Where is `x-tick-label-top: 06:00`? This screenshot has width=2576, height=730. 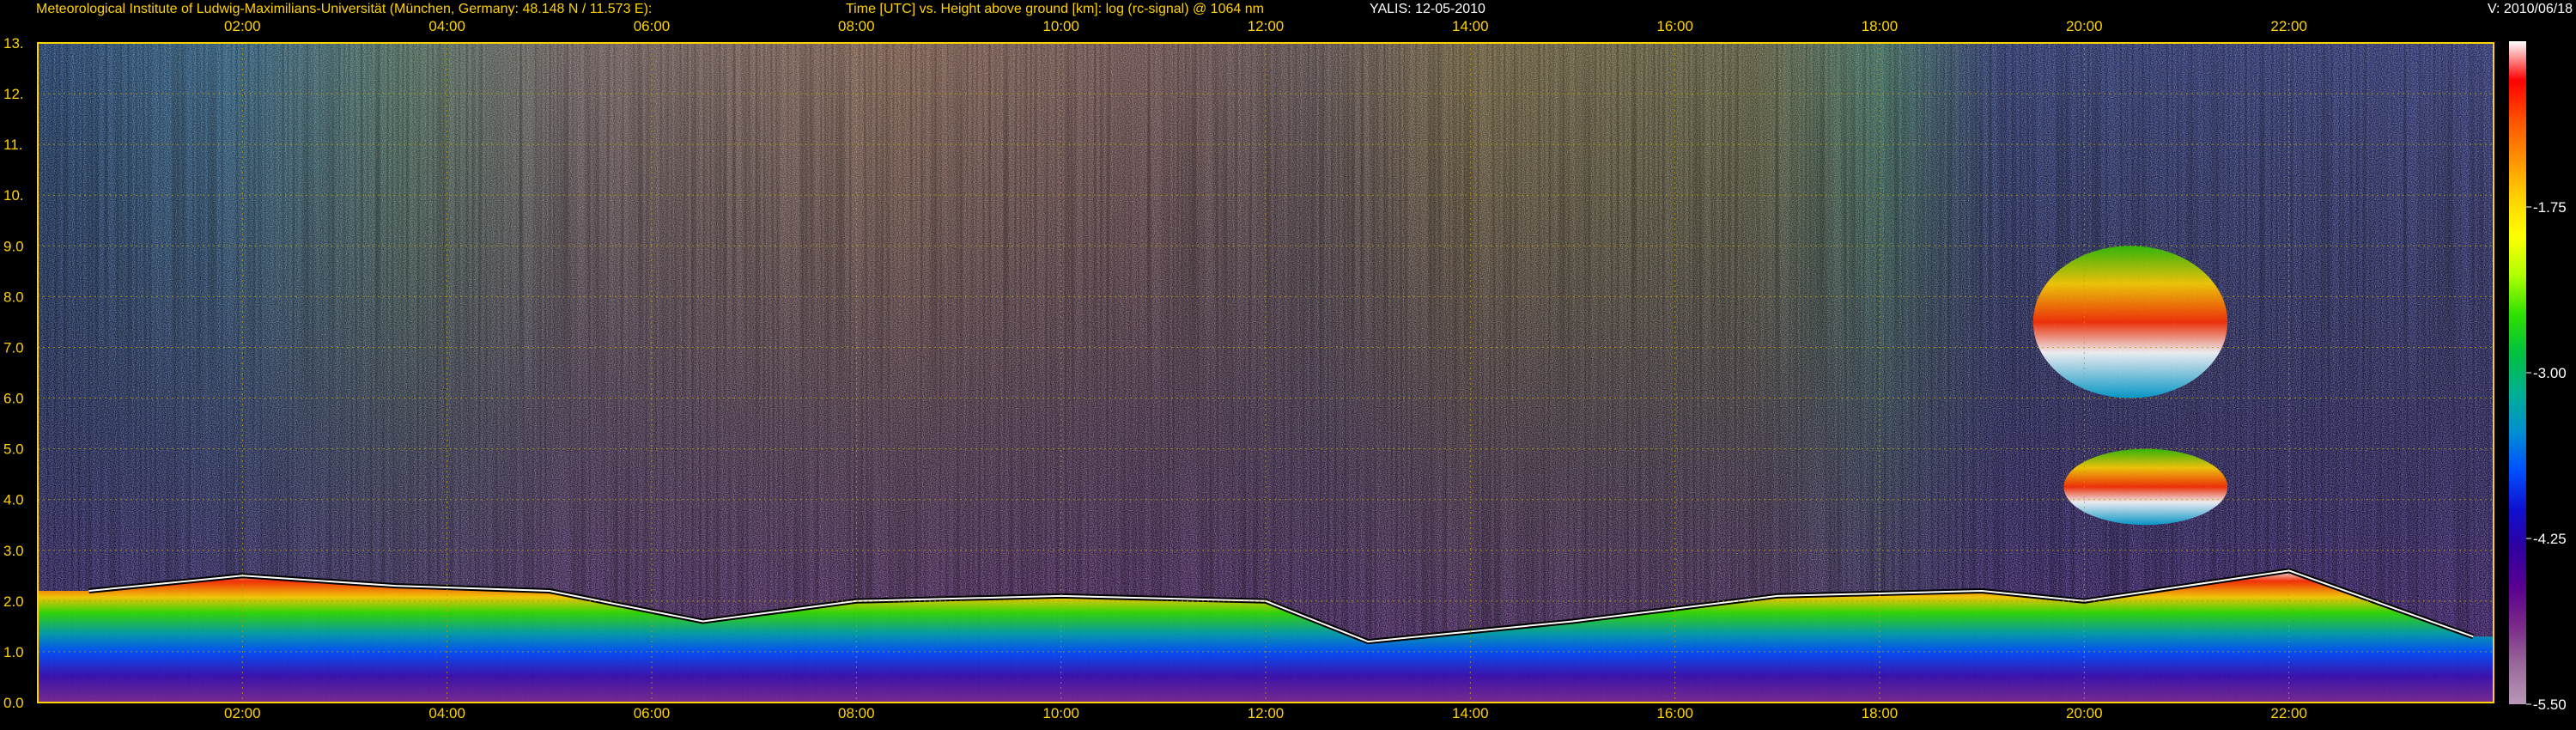
x-tick-label-top: 06:00 is located at coordinates (652, 26).